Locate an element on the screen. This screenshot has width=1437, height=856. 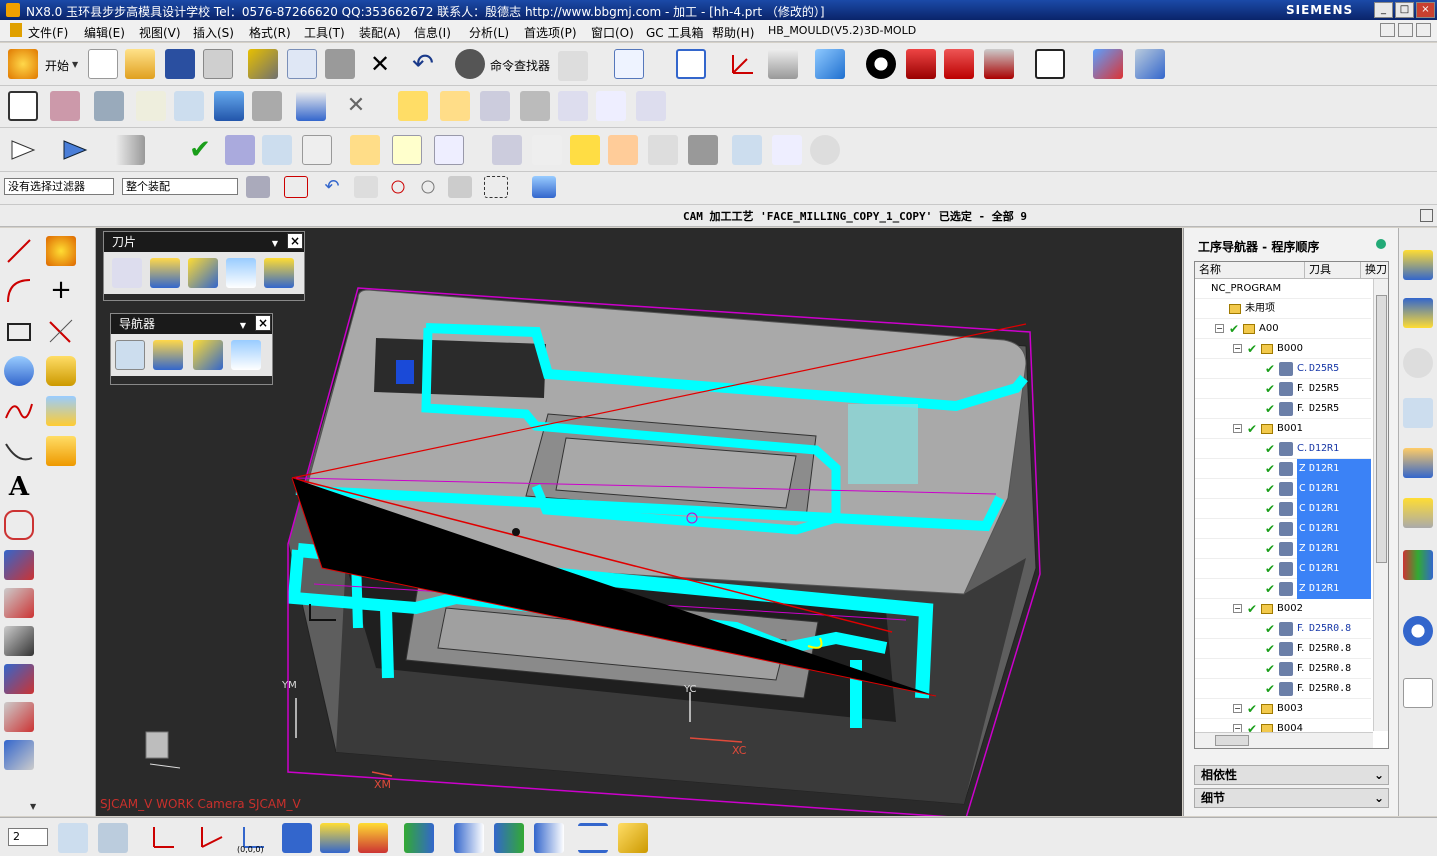
menu-tools: 工具(T) is located at coordinates (324, 32).